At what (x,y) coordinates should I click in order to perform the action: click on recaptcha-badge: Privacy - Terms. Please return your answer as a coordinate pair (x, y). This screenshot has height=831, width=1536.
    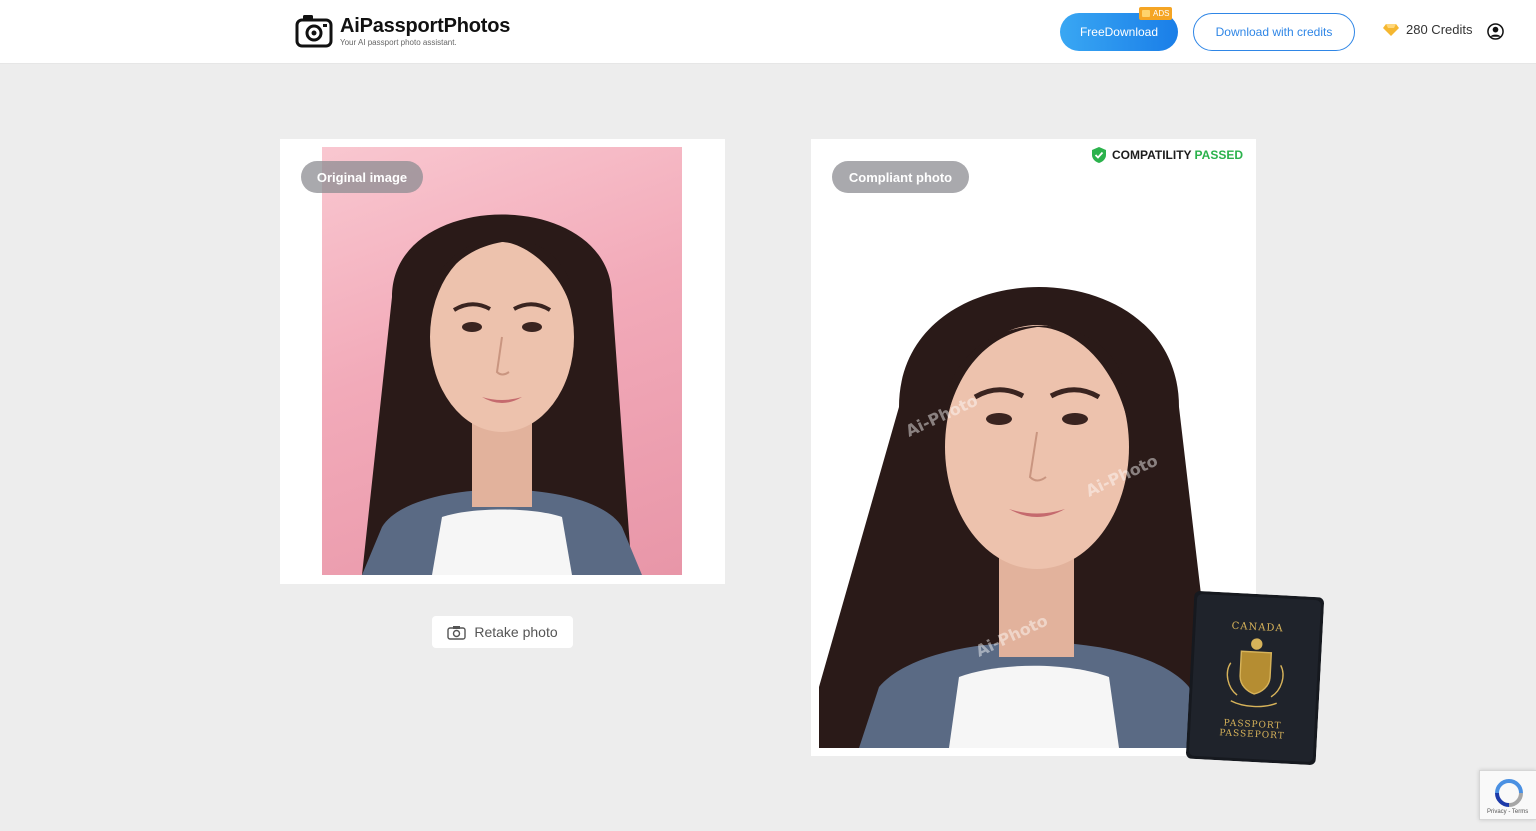
    Looking at the image, I should click on (1507, 795).